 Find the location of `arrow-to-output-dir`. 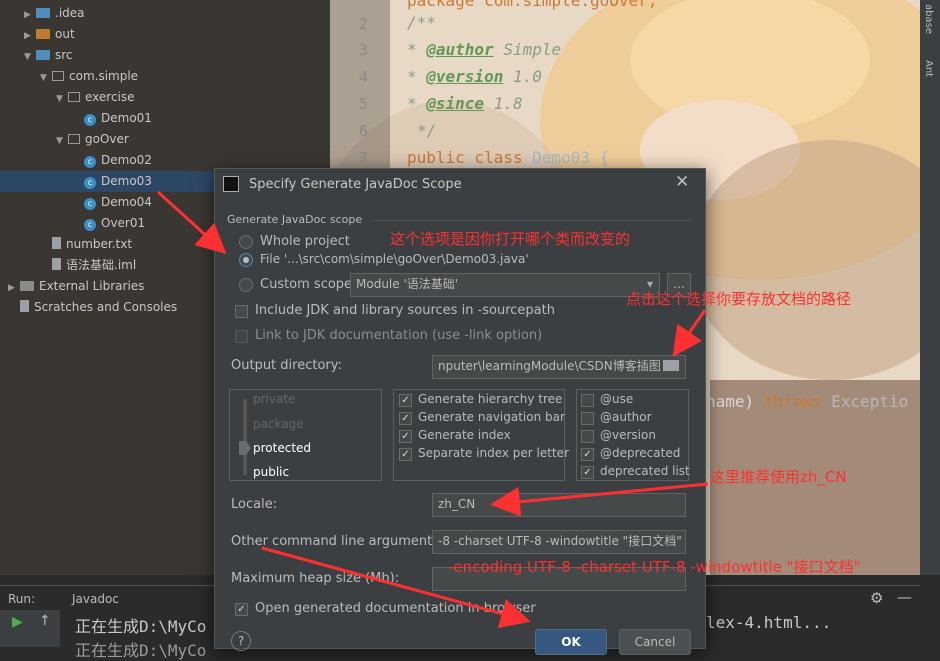

arrow-to-output-dir is located at coordinates (689, 333).